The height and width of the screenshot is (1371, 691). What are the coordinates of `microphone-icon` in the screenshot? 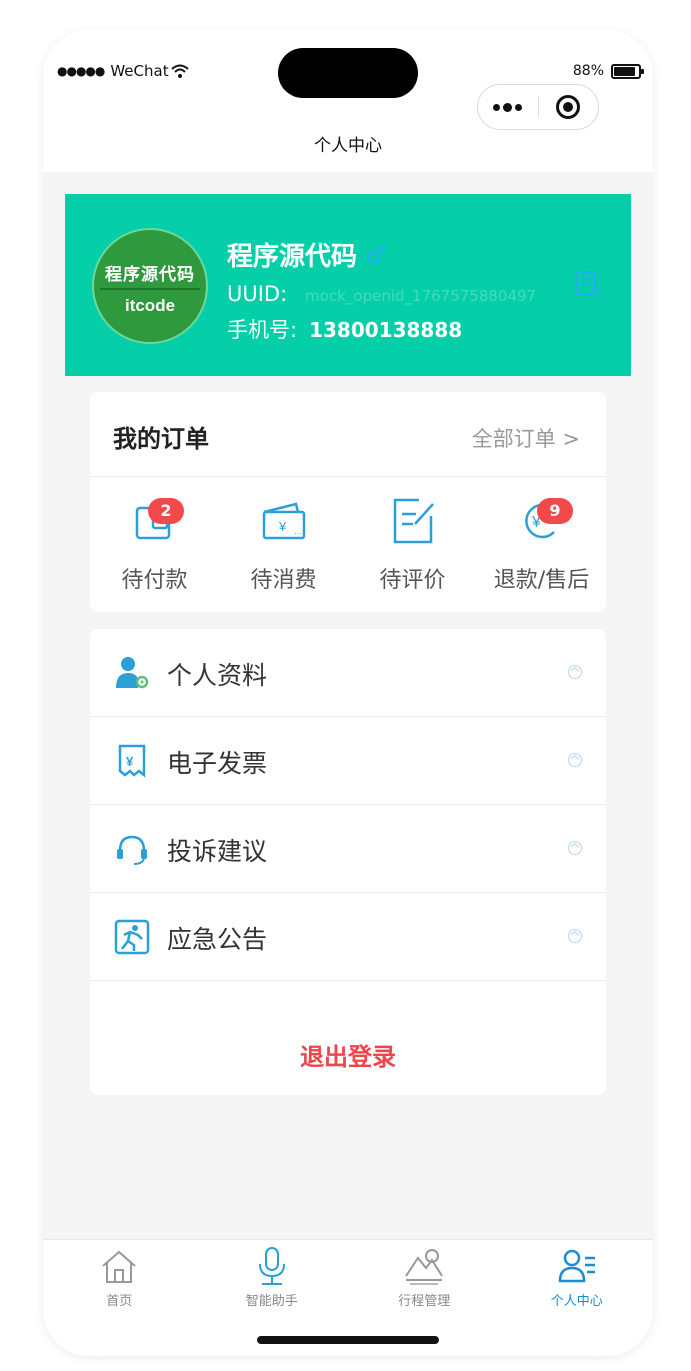 It's located at (271, 1266).